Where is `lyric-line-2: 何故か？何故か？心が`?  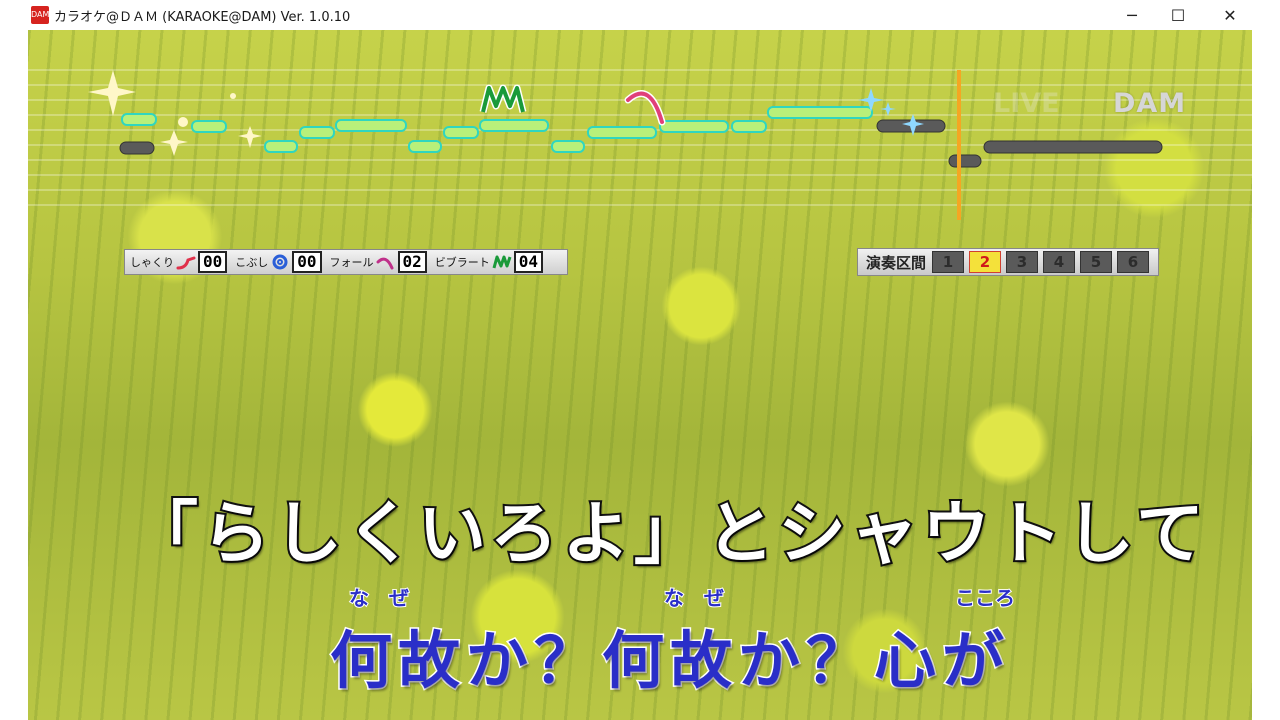 lyric-line-2: 何故か？何故か？心が is located at coordinates (669, 661).